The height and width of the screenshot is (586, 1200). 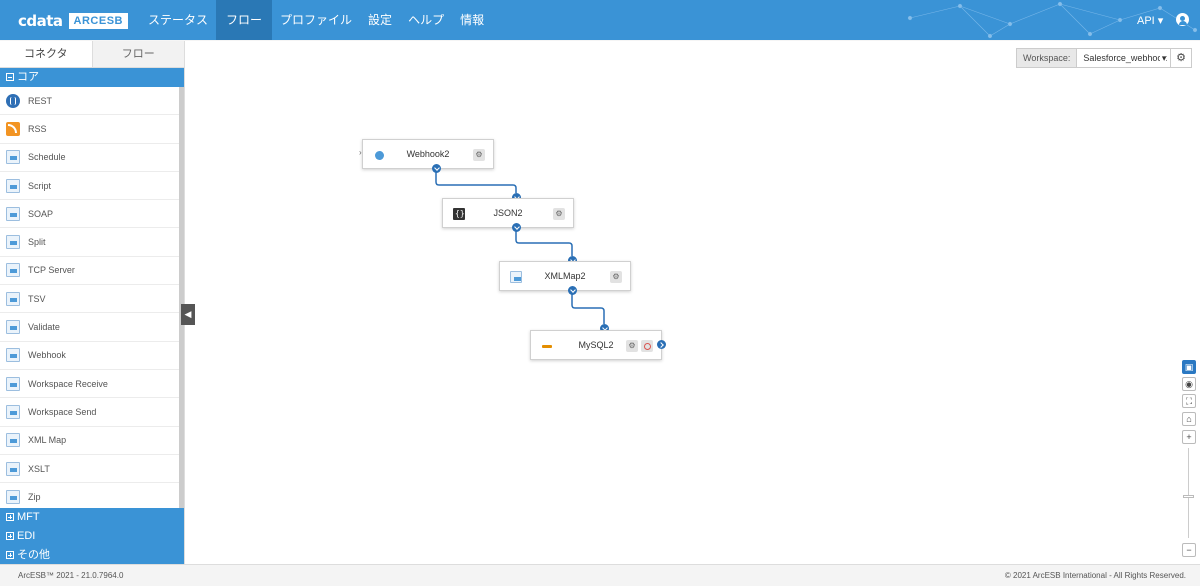 I want to click on xslt-icon, so click(x=13, y=468).